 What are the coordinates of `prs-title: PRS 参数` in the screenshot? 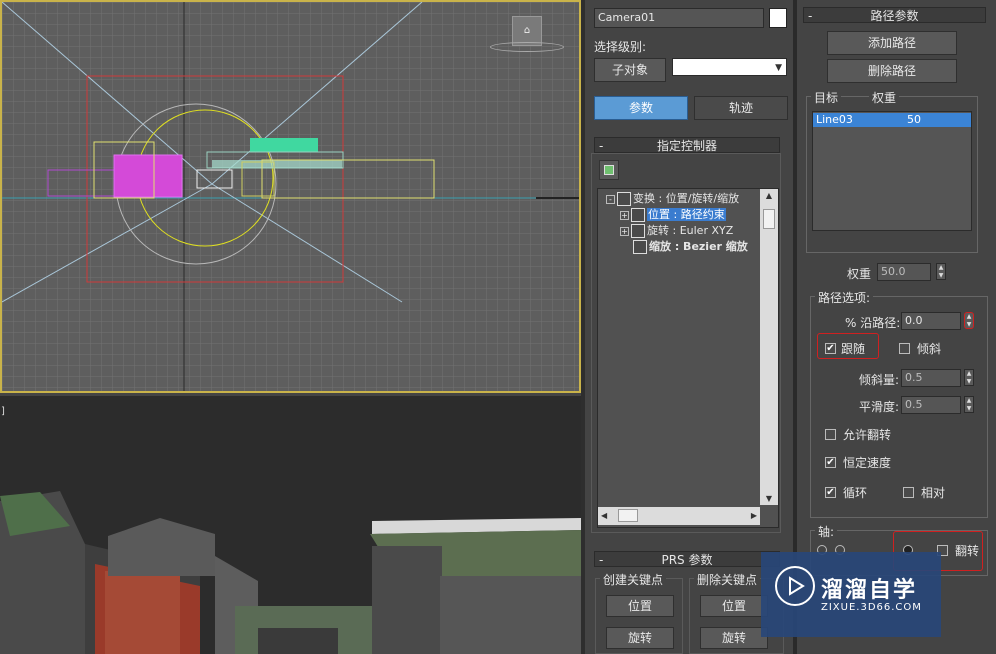 It's located at (687, 560).